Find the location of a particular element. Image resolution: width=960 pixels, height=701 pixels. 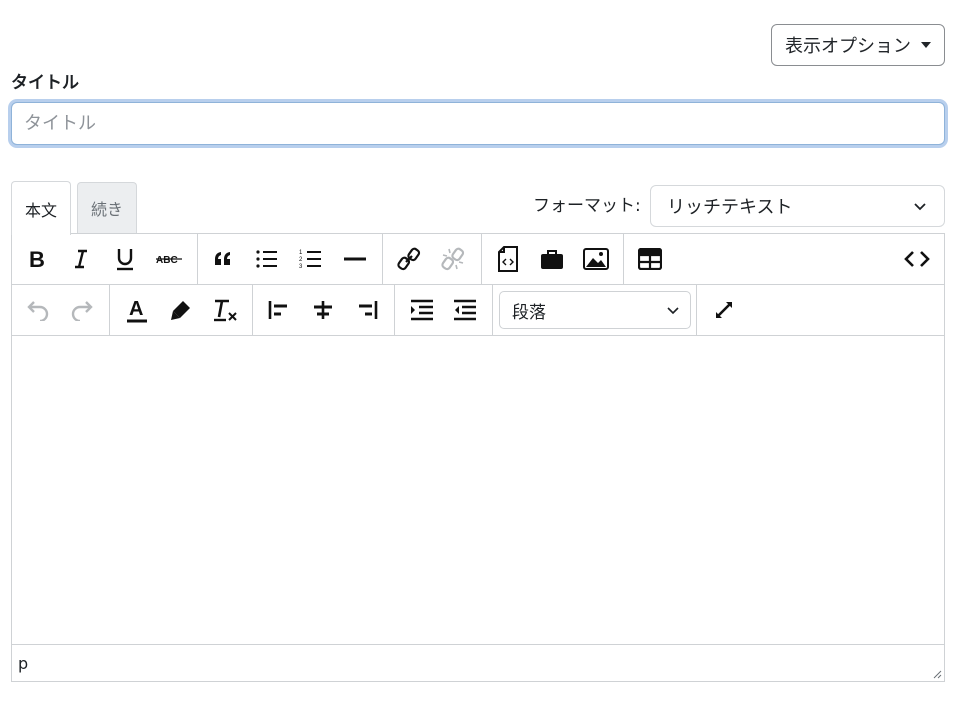

numbered-list-icon: 123 is located at coordinates (311, 259).